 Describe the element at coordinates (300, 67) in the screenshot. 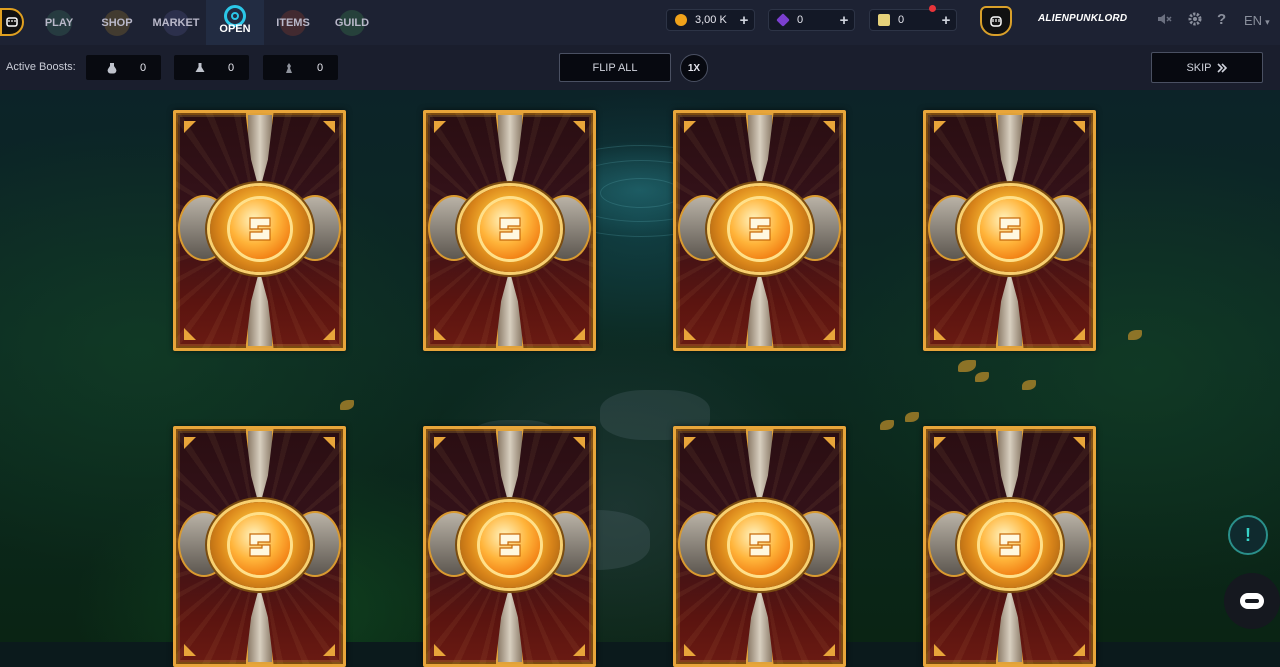

I see `boost-slot-totem: 0` at that location.